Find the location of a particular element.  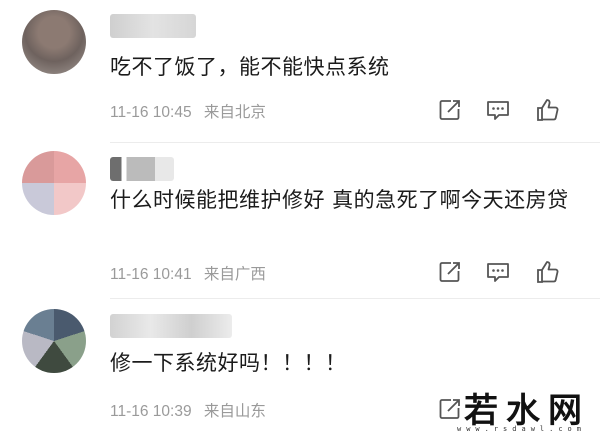

watermark-sub: www.rsdawl.com is located at coordinates (521, 429).